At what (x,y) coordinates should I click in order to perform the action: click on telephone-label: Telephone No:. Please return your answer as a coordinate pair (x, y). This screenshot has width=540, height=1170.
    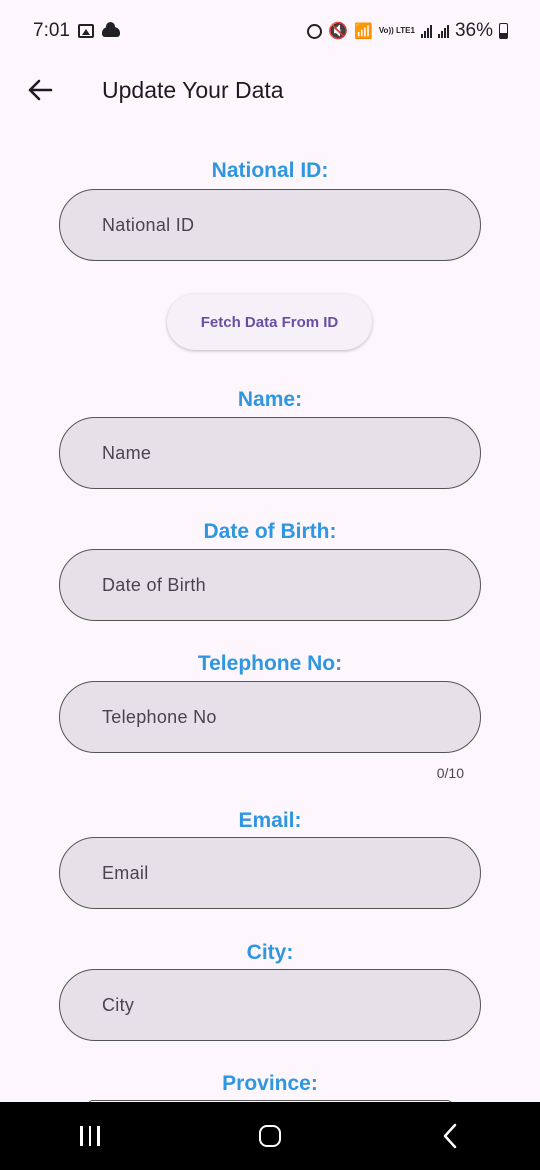
    Looking at the image, I should click on (270, 663).